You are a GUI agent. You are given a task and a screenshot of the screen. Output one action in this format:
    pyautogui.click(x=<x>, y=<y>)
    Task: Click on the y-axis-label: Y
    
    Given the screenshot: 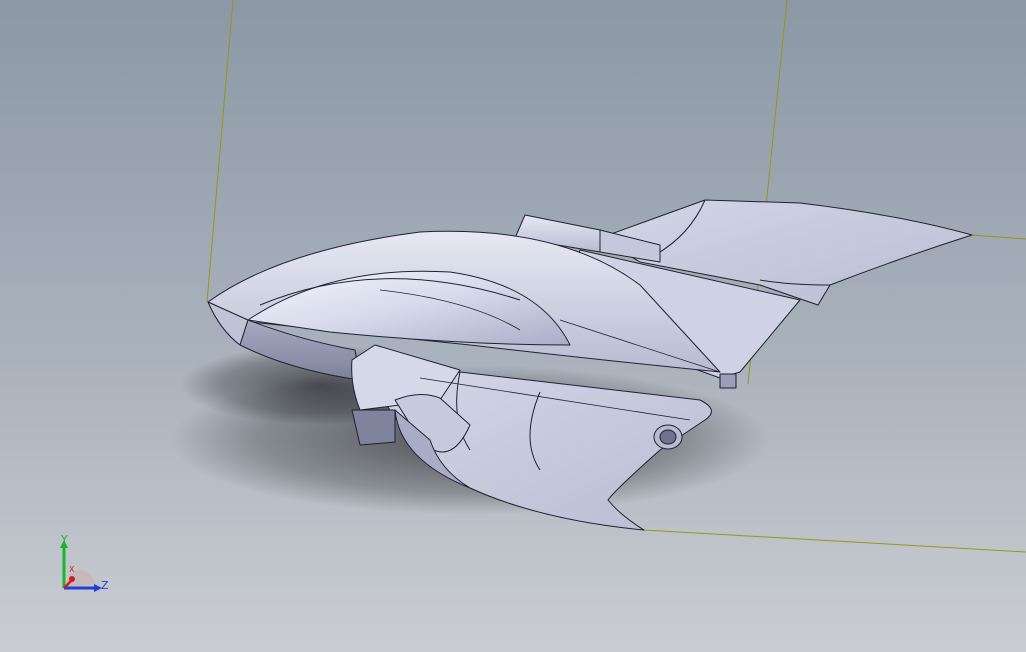 What is the action you would take?
    pyautogui.click(x=64, y=539)
    